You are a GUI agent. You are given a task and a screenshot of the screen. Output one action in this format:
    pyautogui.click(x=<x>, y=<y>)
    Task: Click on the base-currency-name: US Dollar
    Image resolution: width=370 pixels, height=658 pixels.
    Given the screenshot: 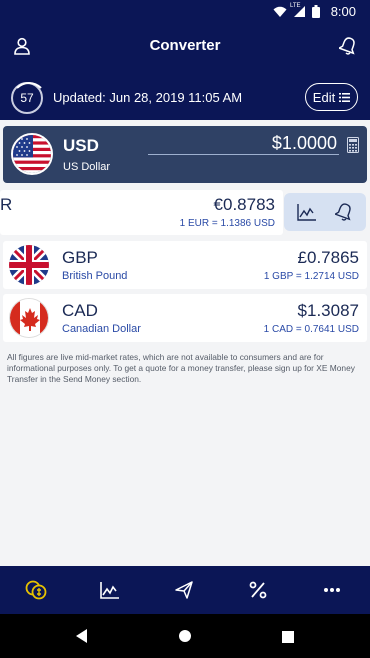 What is the action you would take?
    pyautogui.click(x=87, y=167)
    